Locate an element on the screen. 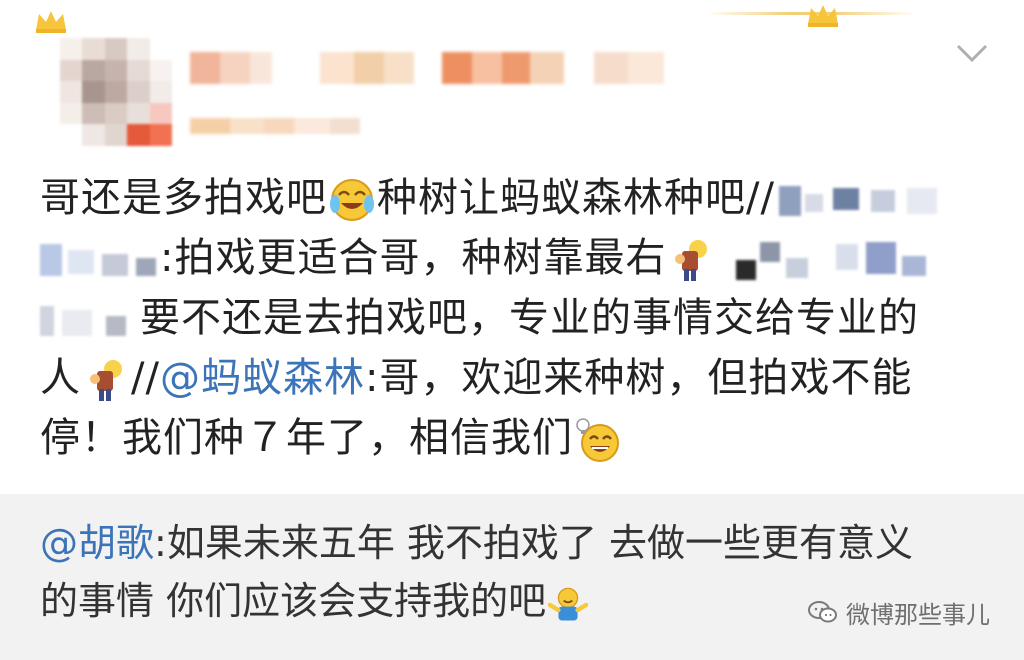 The height and width of the screenshot is (660, 1024). post-meta-redacted is located at coordinates (275, 126).